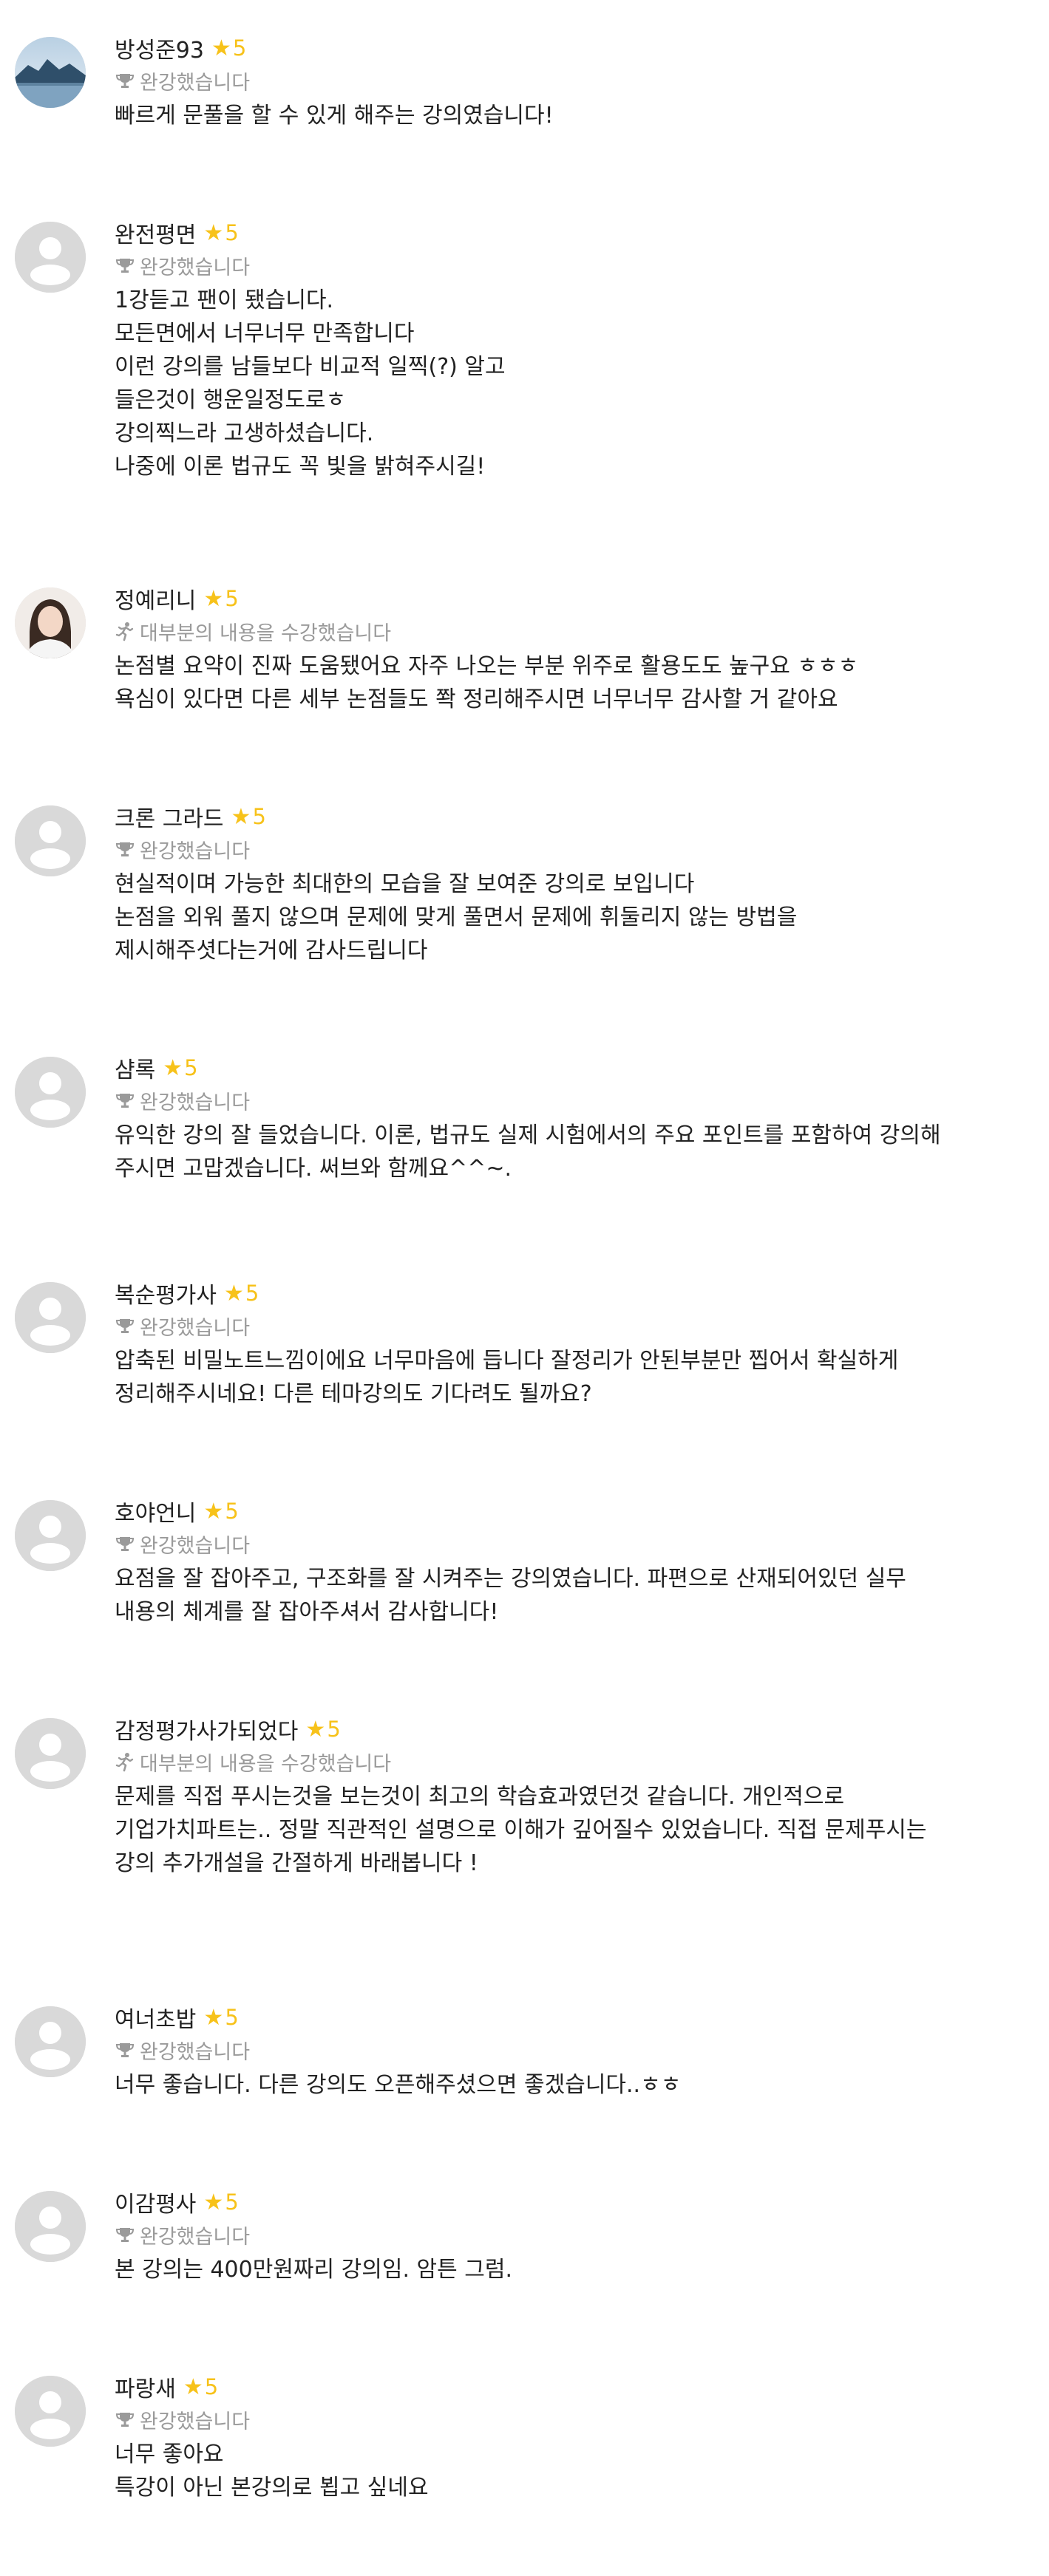 This screenshot has width=1049, height=2576. I want to click on review-text-line: 논점을 외워 풀지 않으며 문제에 맞게 풀면서 문제에 휘둘리지 않는 방법을, so click(456, 917).